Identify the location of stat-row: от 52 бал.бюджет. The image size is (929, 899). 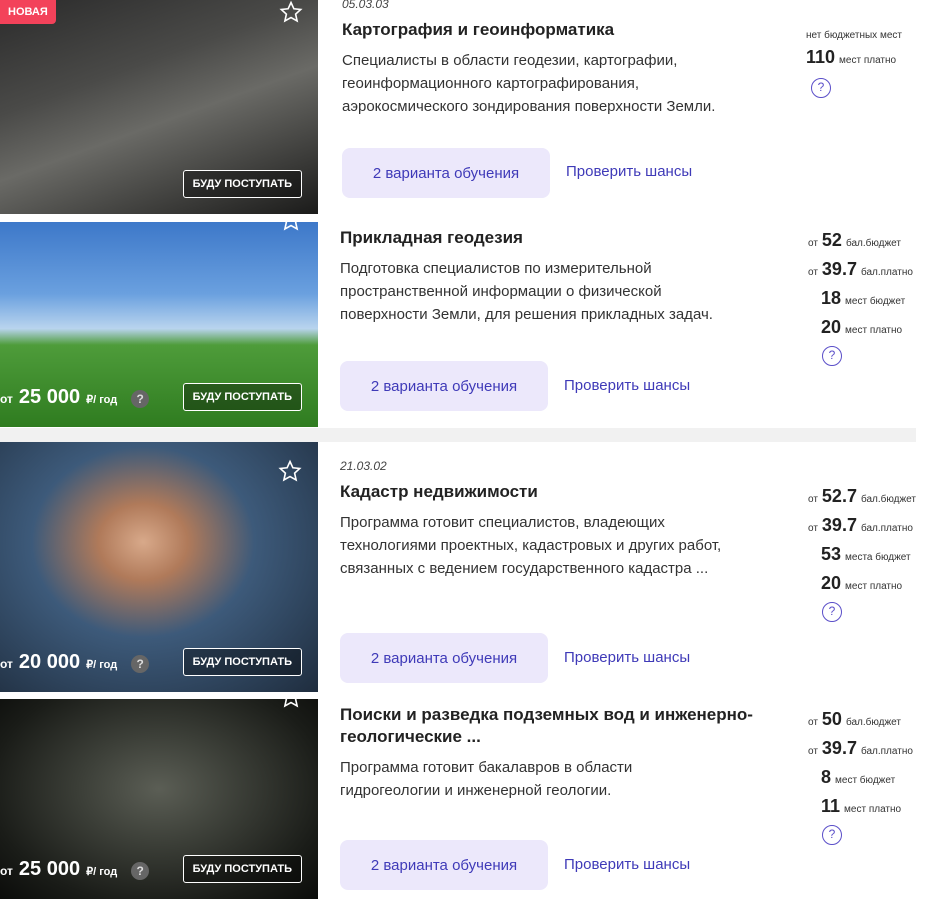
(868, 244).